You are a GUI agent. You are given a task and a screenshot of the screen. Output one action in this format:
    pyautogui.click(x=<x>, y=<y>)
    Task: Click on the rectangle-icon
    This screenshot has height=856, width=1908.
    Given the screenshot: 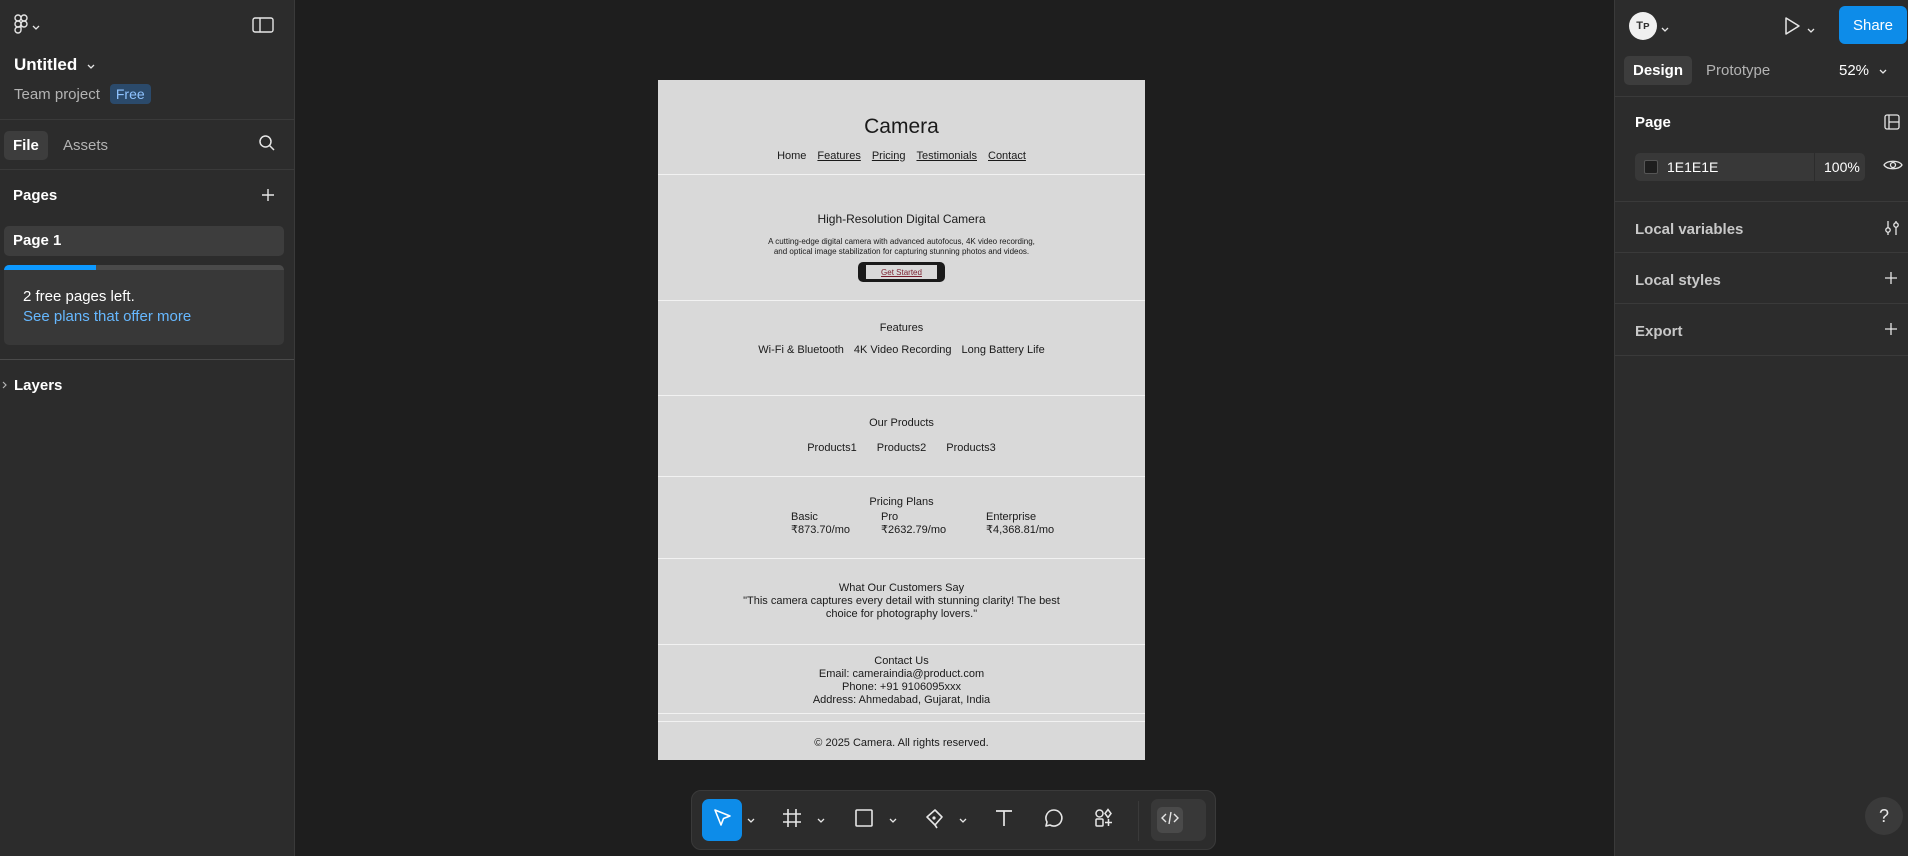 What is the action you would take?
    pyautogui.click(x=864, y=820)
    